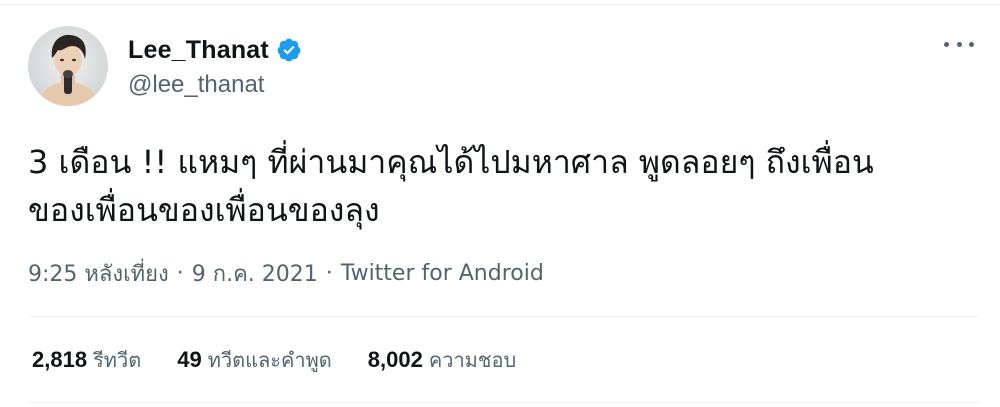 Image resolution: width=1000 pixels, height=407 pixels. I want to click on verified-badge-icon, so click(289, 50).